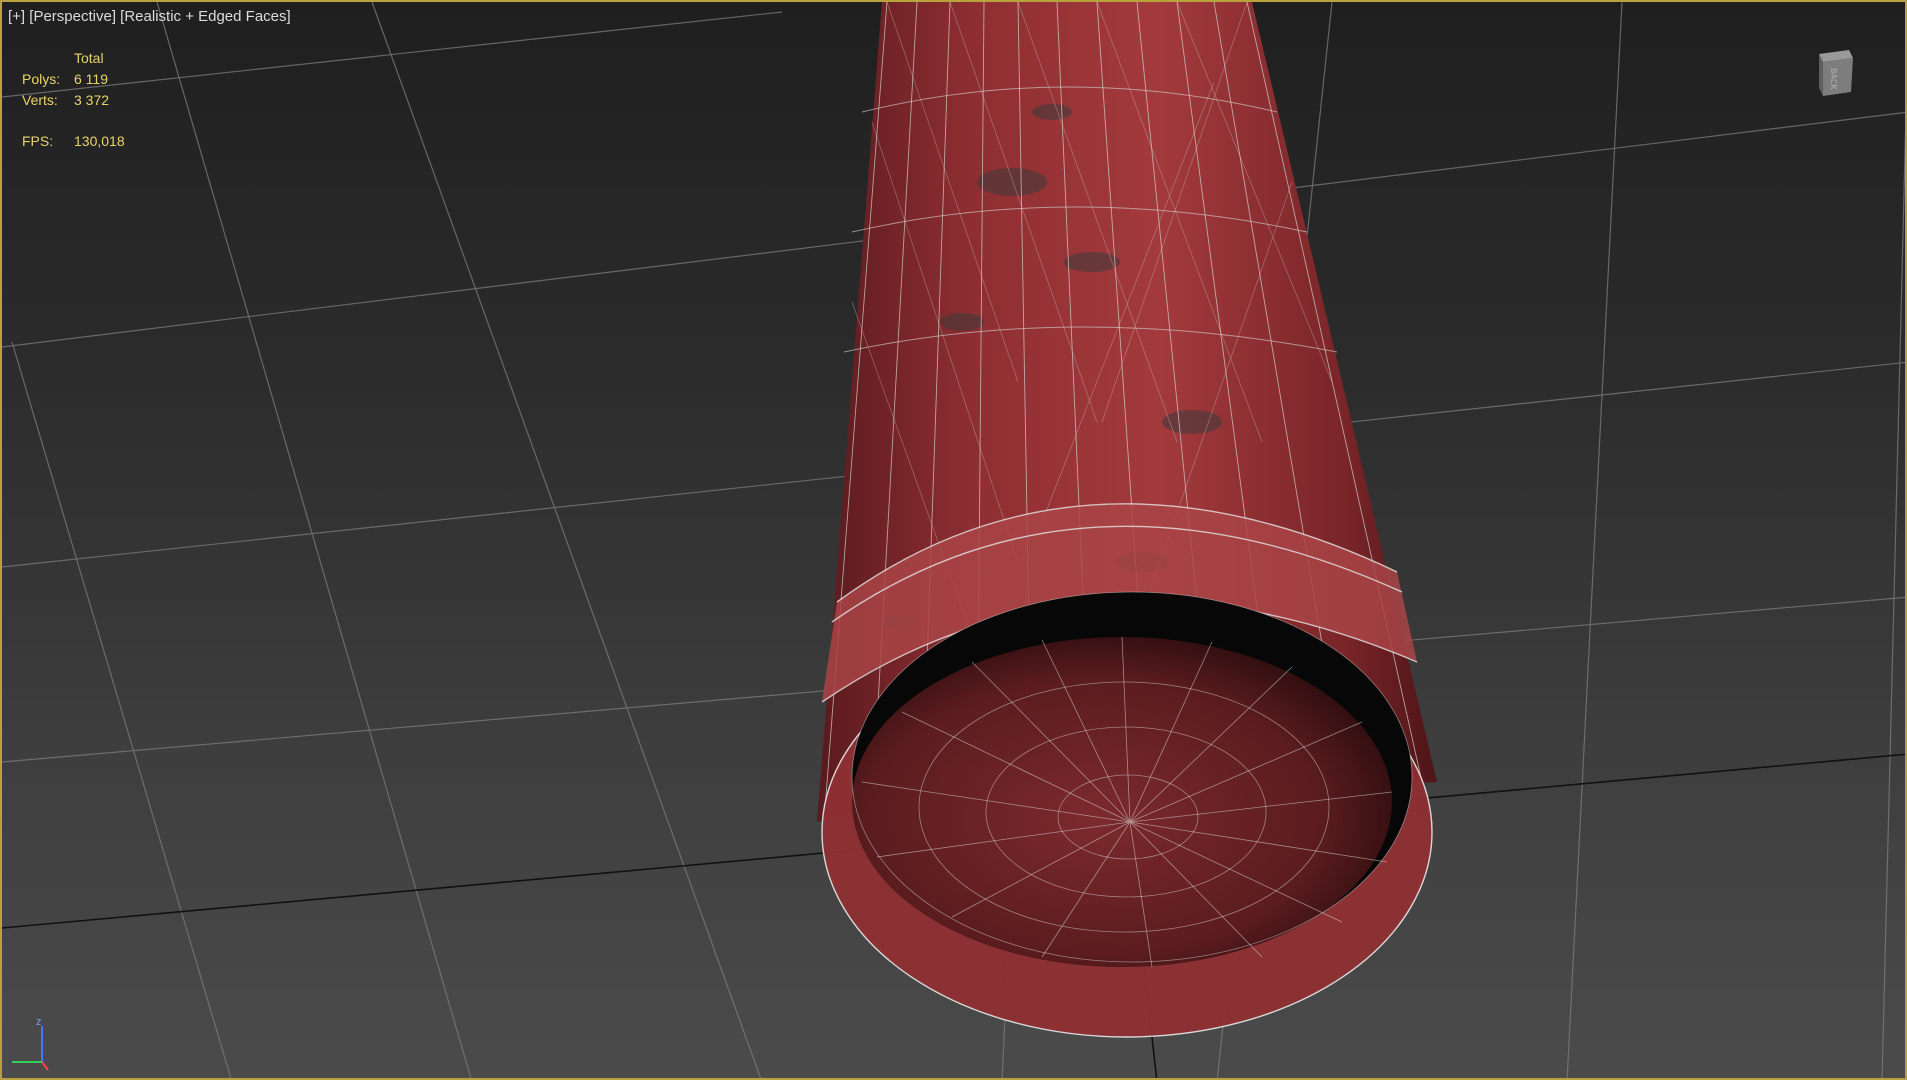 The height and width of the screenshot is (1080, 1907). What do you see at coordinates (91, 79) in the screenshot?
I see `polys-value: 6 119` at bounding box center [91, 79].